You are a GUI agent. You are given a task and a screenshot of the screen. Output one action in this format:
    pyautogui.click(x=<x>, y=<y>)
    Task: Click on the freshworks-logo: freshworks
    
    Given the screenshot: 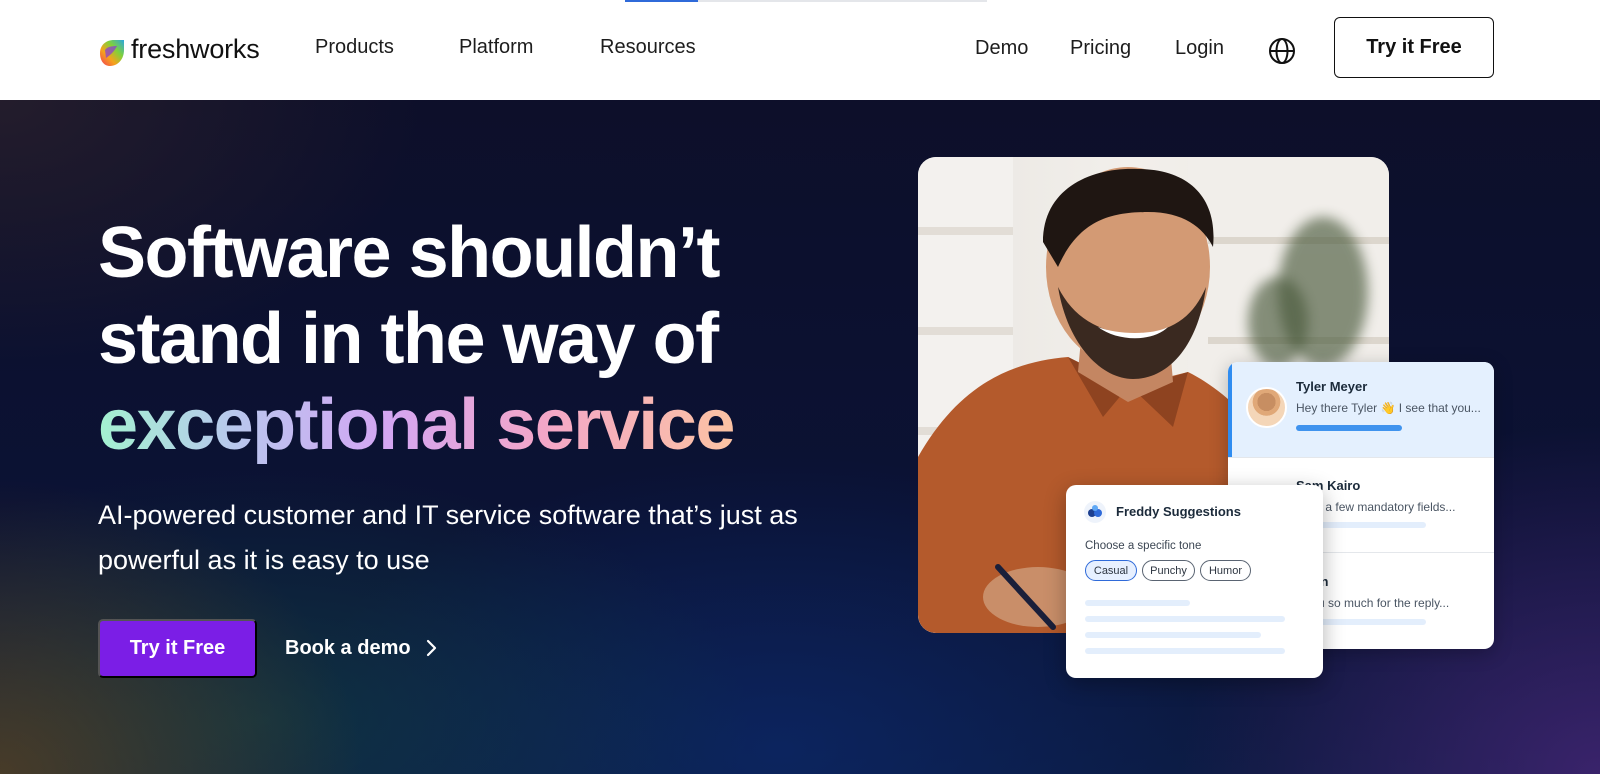 What is the action you would take?
    pyautogui.click(x=178, y=49)
    